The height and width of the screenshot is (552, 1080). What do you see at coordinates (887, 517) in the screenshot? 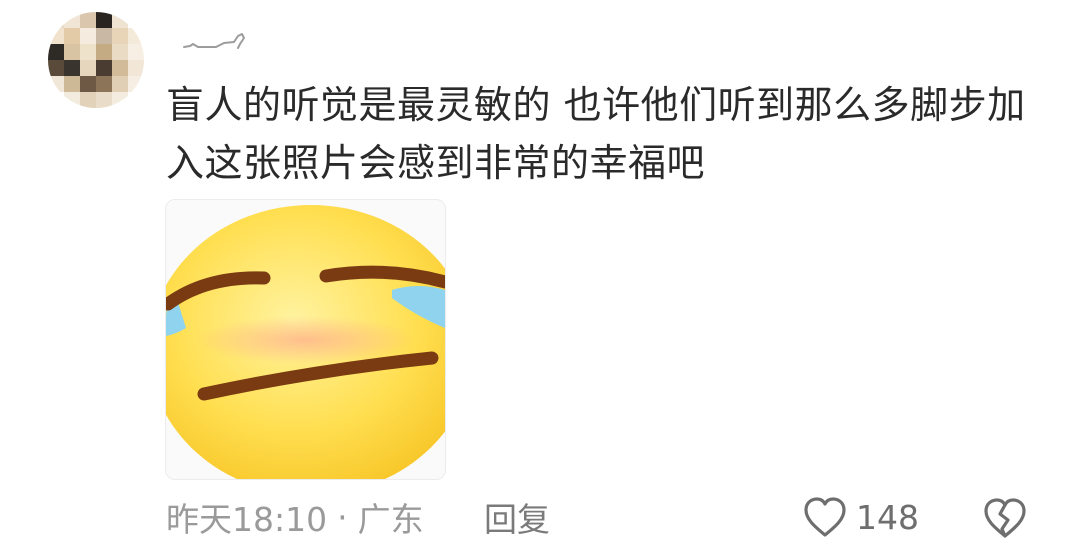
I see `like-count: 148` at bounding box center [887, 517].